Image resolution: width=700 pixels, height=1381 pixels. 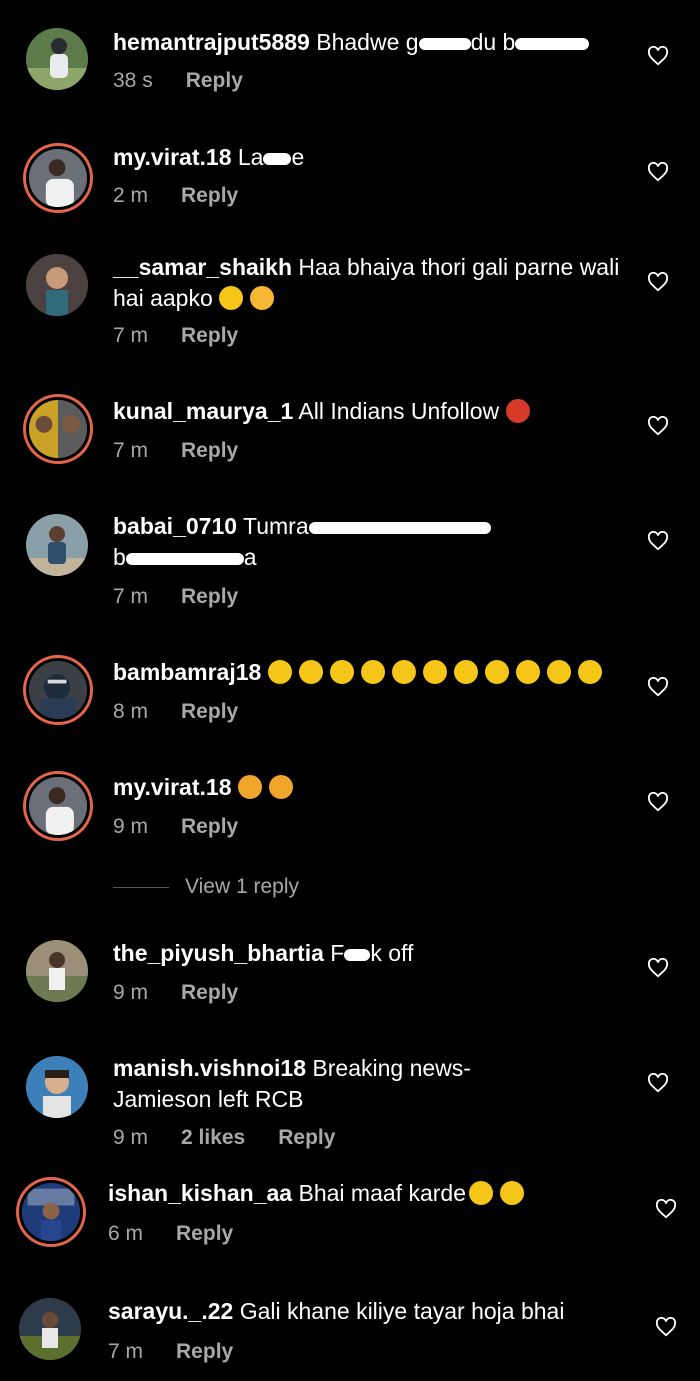 I want to click on comment-text: the_piyush_bhartia Fk off, so click(x=263, y=953).